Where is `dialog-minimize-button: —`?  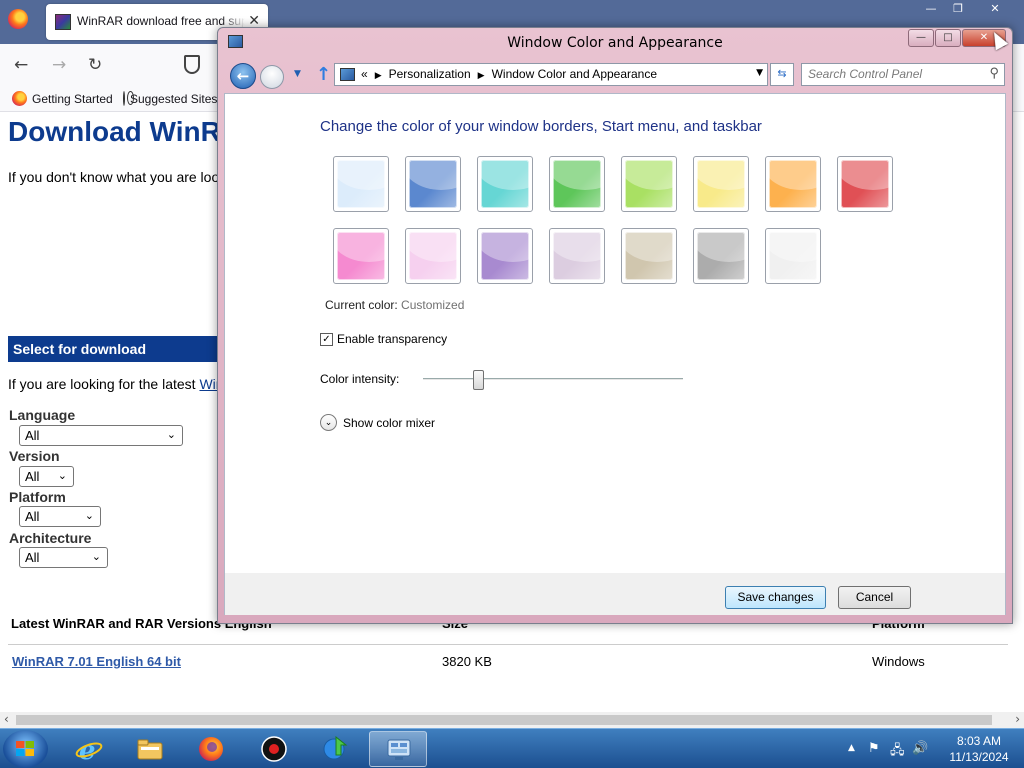 dialog-minimize-button: — is located at coordinates (921, 38).